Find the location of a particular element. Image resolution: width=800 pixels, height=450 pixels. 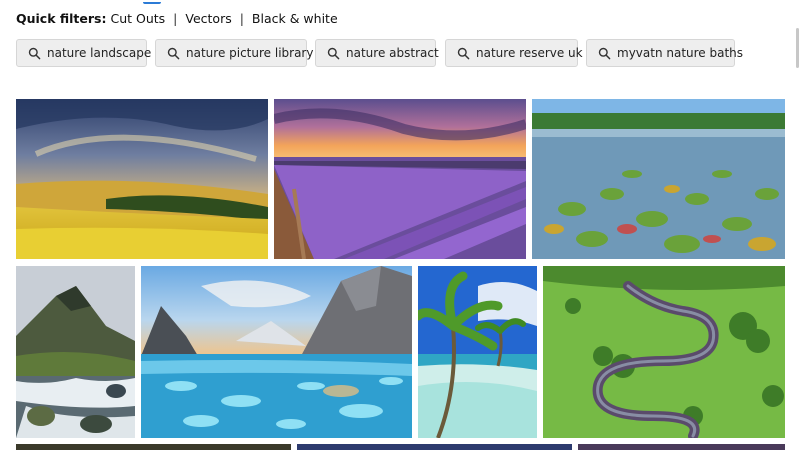

related-search-label: nature reserve uk is located at coordinates (529, 53).